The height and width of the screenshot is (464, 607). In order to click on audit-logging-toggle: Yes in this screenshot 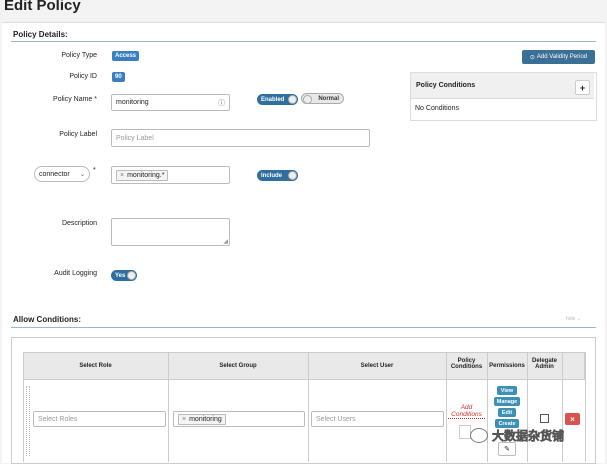, I will do `click(124, 275)`.